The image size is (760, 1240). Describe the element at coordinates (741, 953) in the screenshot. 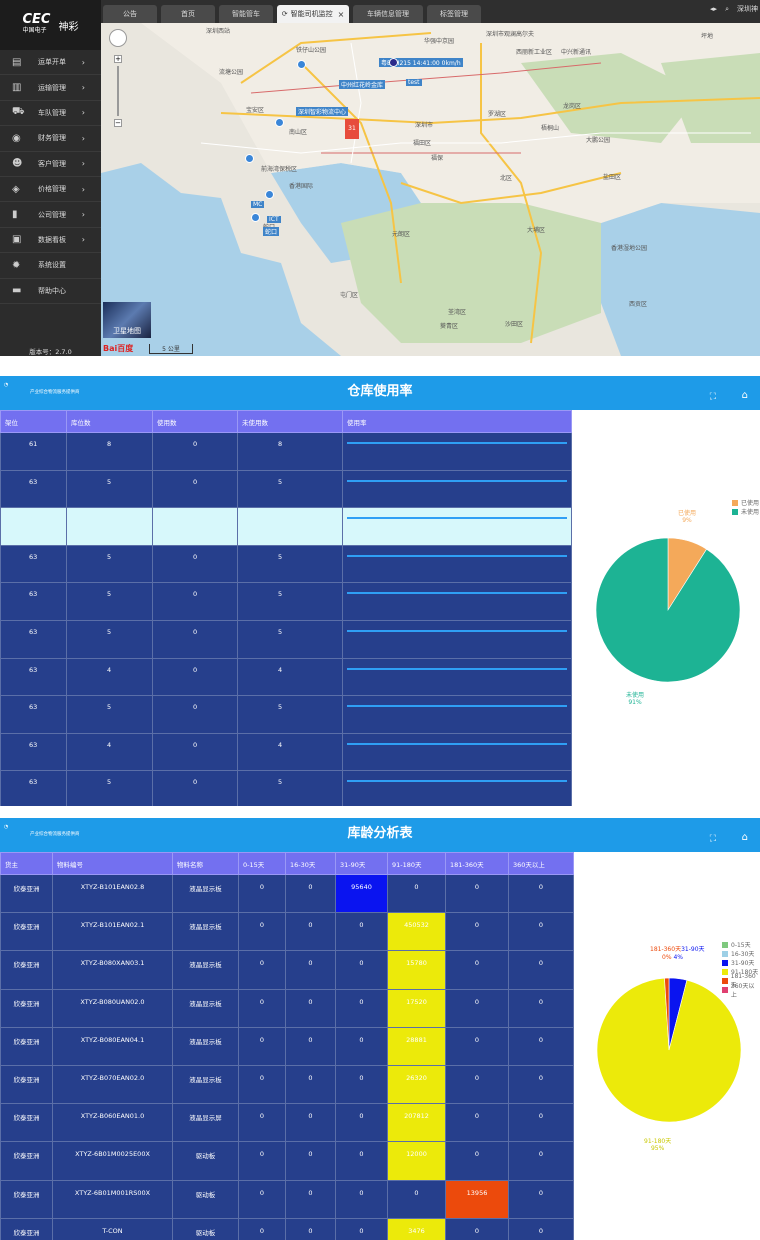

I see `legend-item: 16-30天` at that location.